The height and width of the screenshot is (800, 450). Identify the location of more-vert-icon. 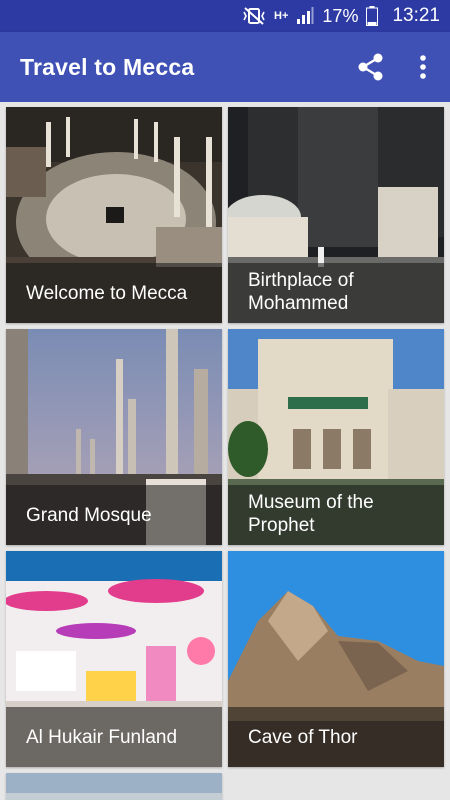
(423, 67).